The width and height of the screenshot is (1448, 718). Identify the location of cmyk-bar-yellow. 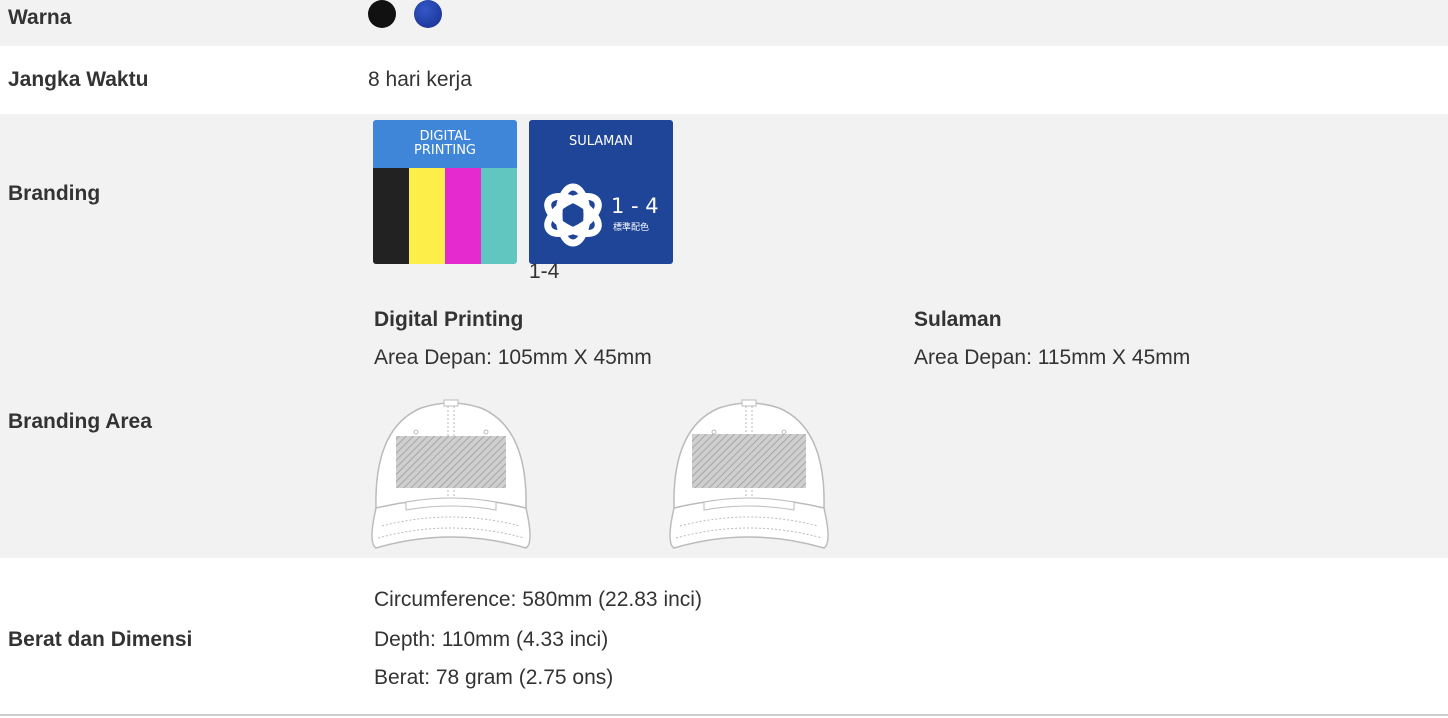
(427, 216).